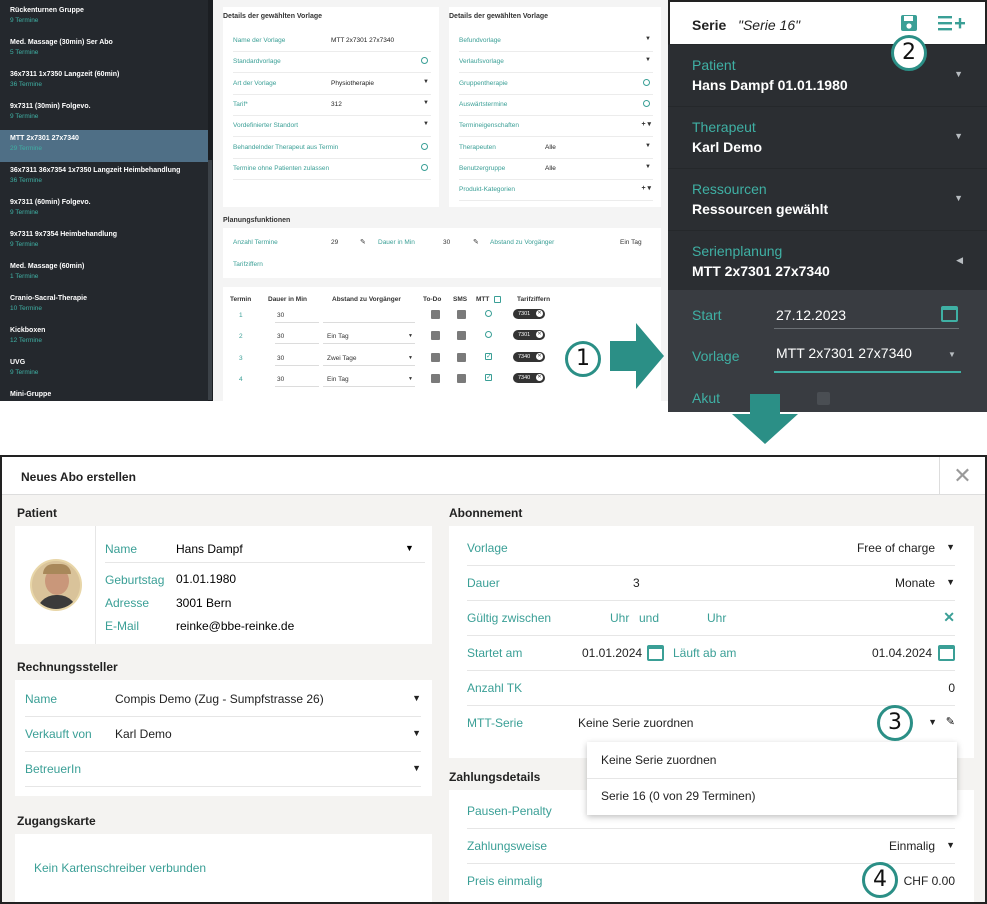  I want to click on table-row: 1 30 7301 ✕, so click(443, 317).